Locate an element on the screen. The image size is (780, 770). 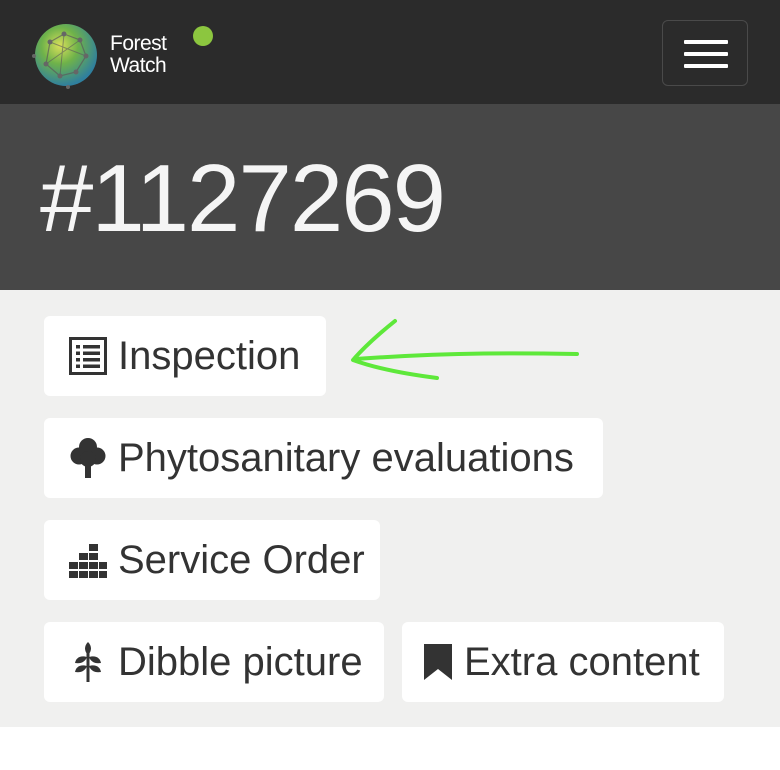
extra-content-button: Extra content is located at coordinates (563, 662).